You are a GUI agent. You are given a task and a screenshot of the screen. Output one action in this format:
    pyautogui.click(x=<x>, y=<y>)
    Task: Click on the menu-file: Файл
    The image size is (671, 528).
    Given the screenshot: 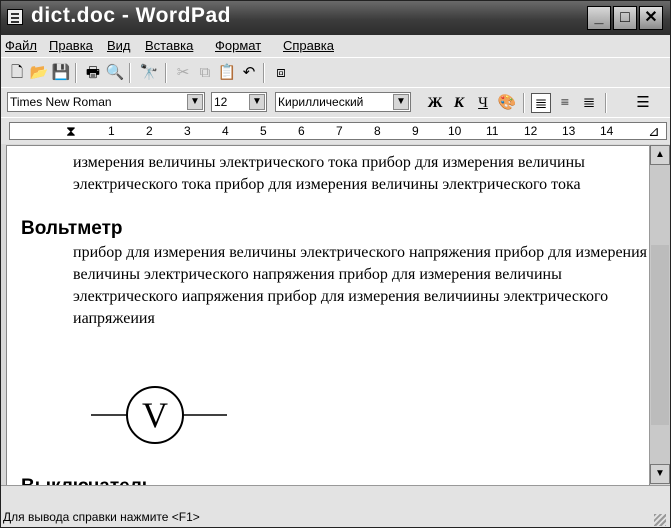 What is the action you would take?
    pyautogui.click(x=21, y=45)
    